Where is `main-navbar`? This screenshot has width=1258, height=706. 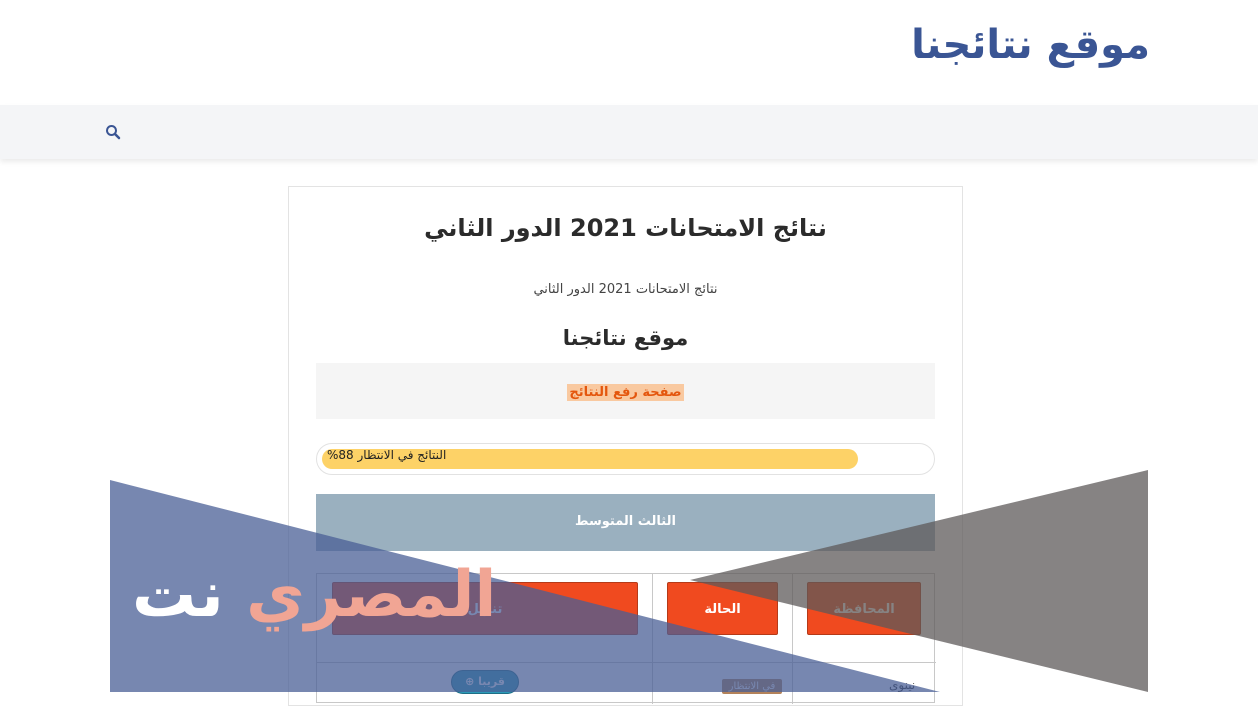
main-navbar is located at coordinates (629, 132).